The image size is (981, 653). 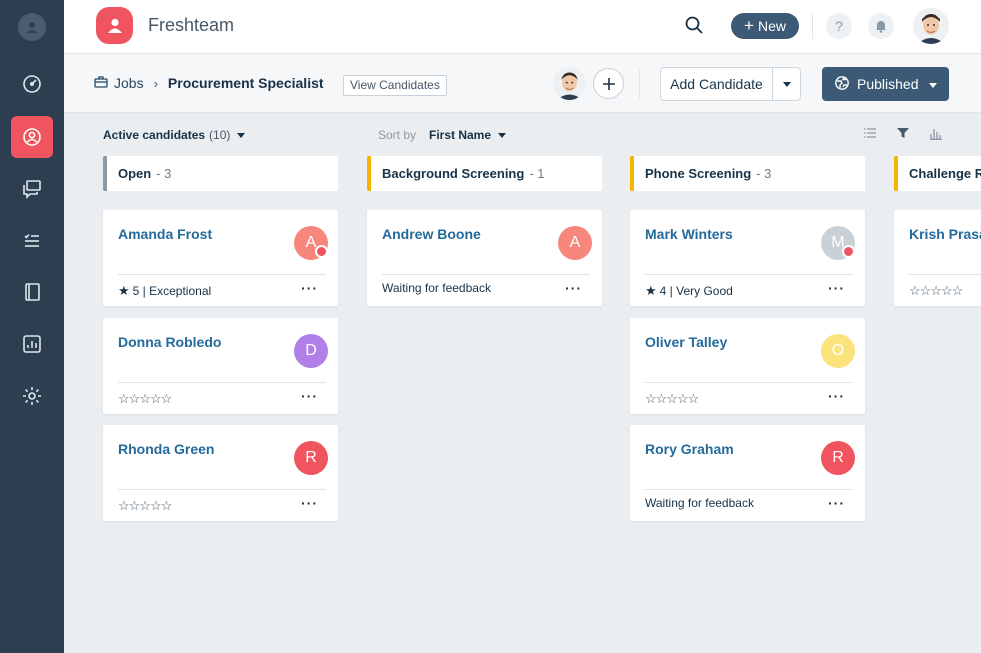 What do you see at coordinates (747, 258) in the screenshot?
I see `candidate-card: Mark Winters M ★ 4 | Very Good ···` at bounding box center [747, 258].